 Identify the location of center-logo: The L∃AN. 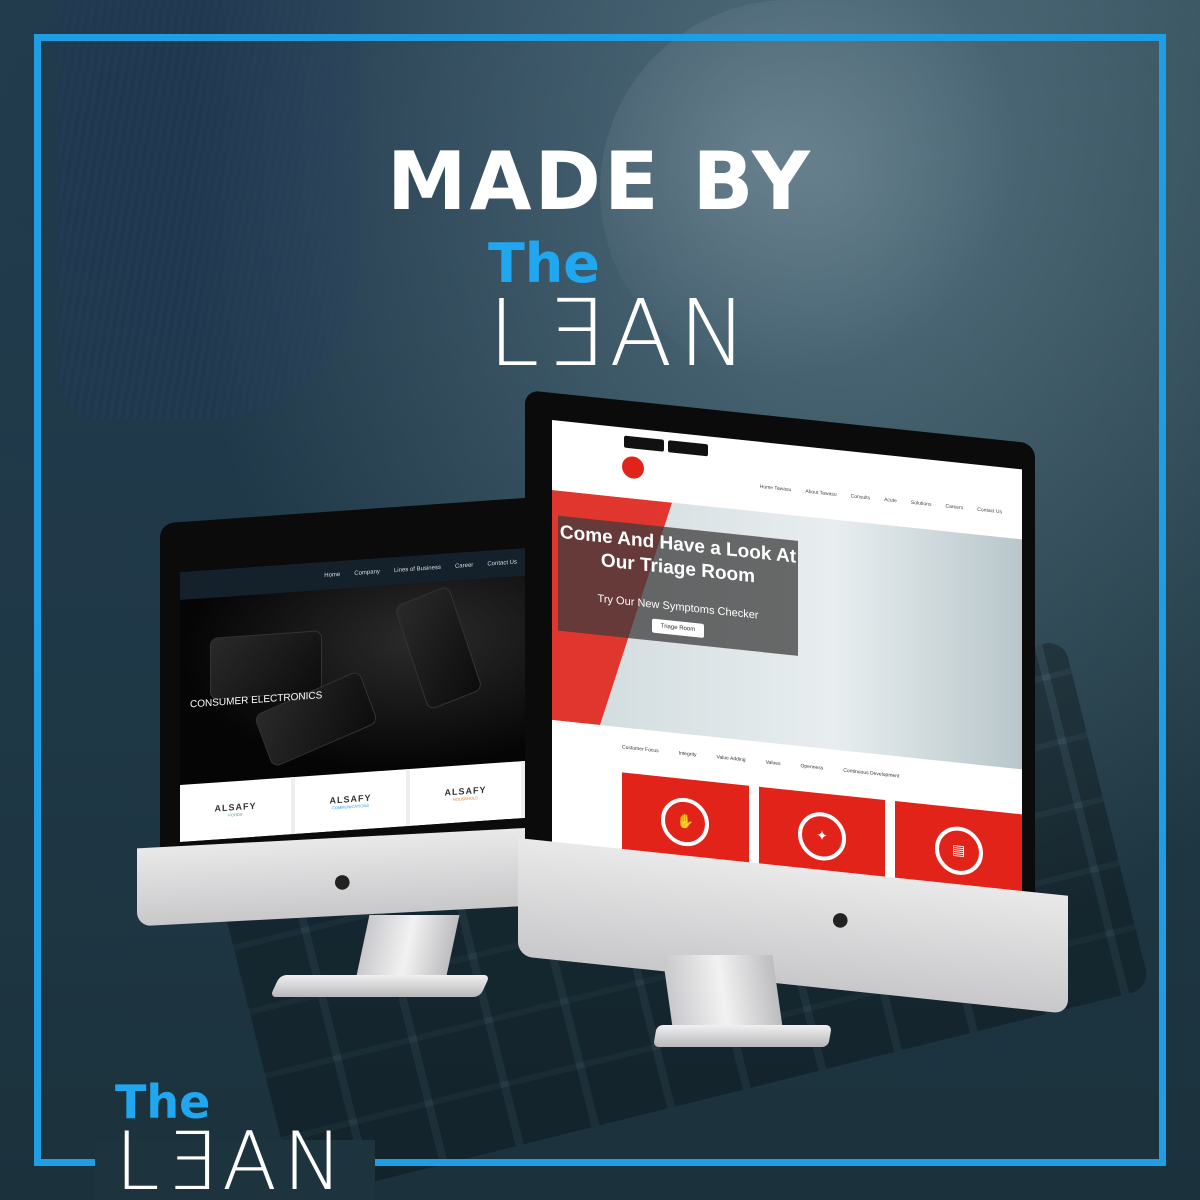
(617, 309).